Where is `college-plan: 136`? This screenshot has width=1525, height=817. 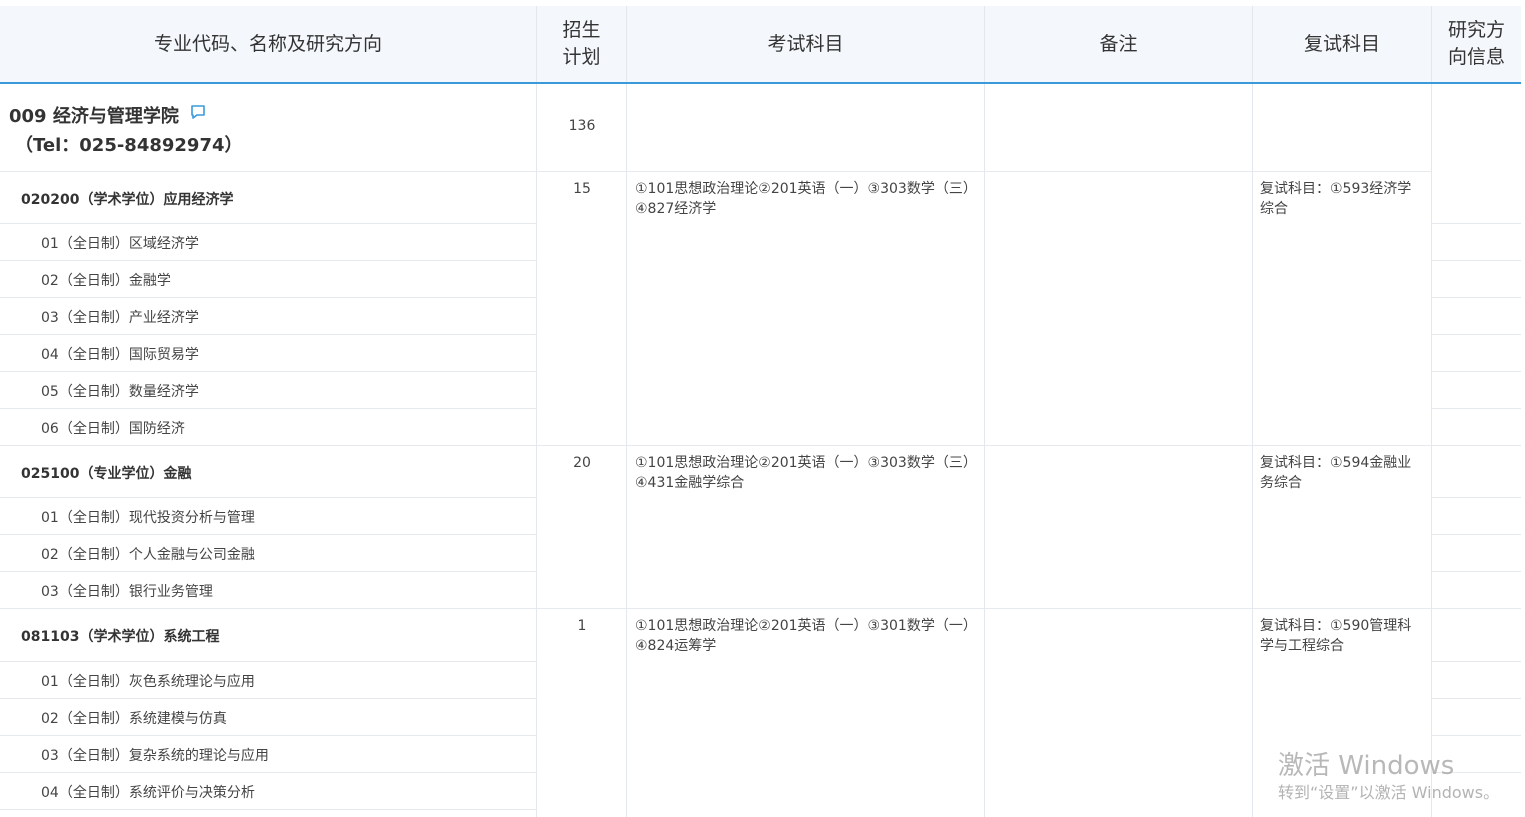
college-plan: 136 is located at coordinates (582, 126).